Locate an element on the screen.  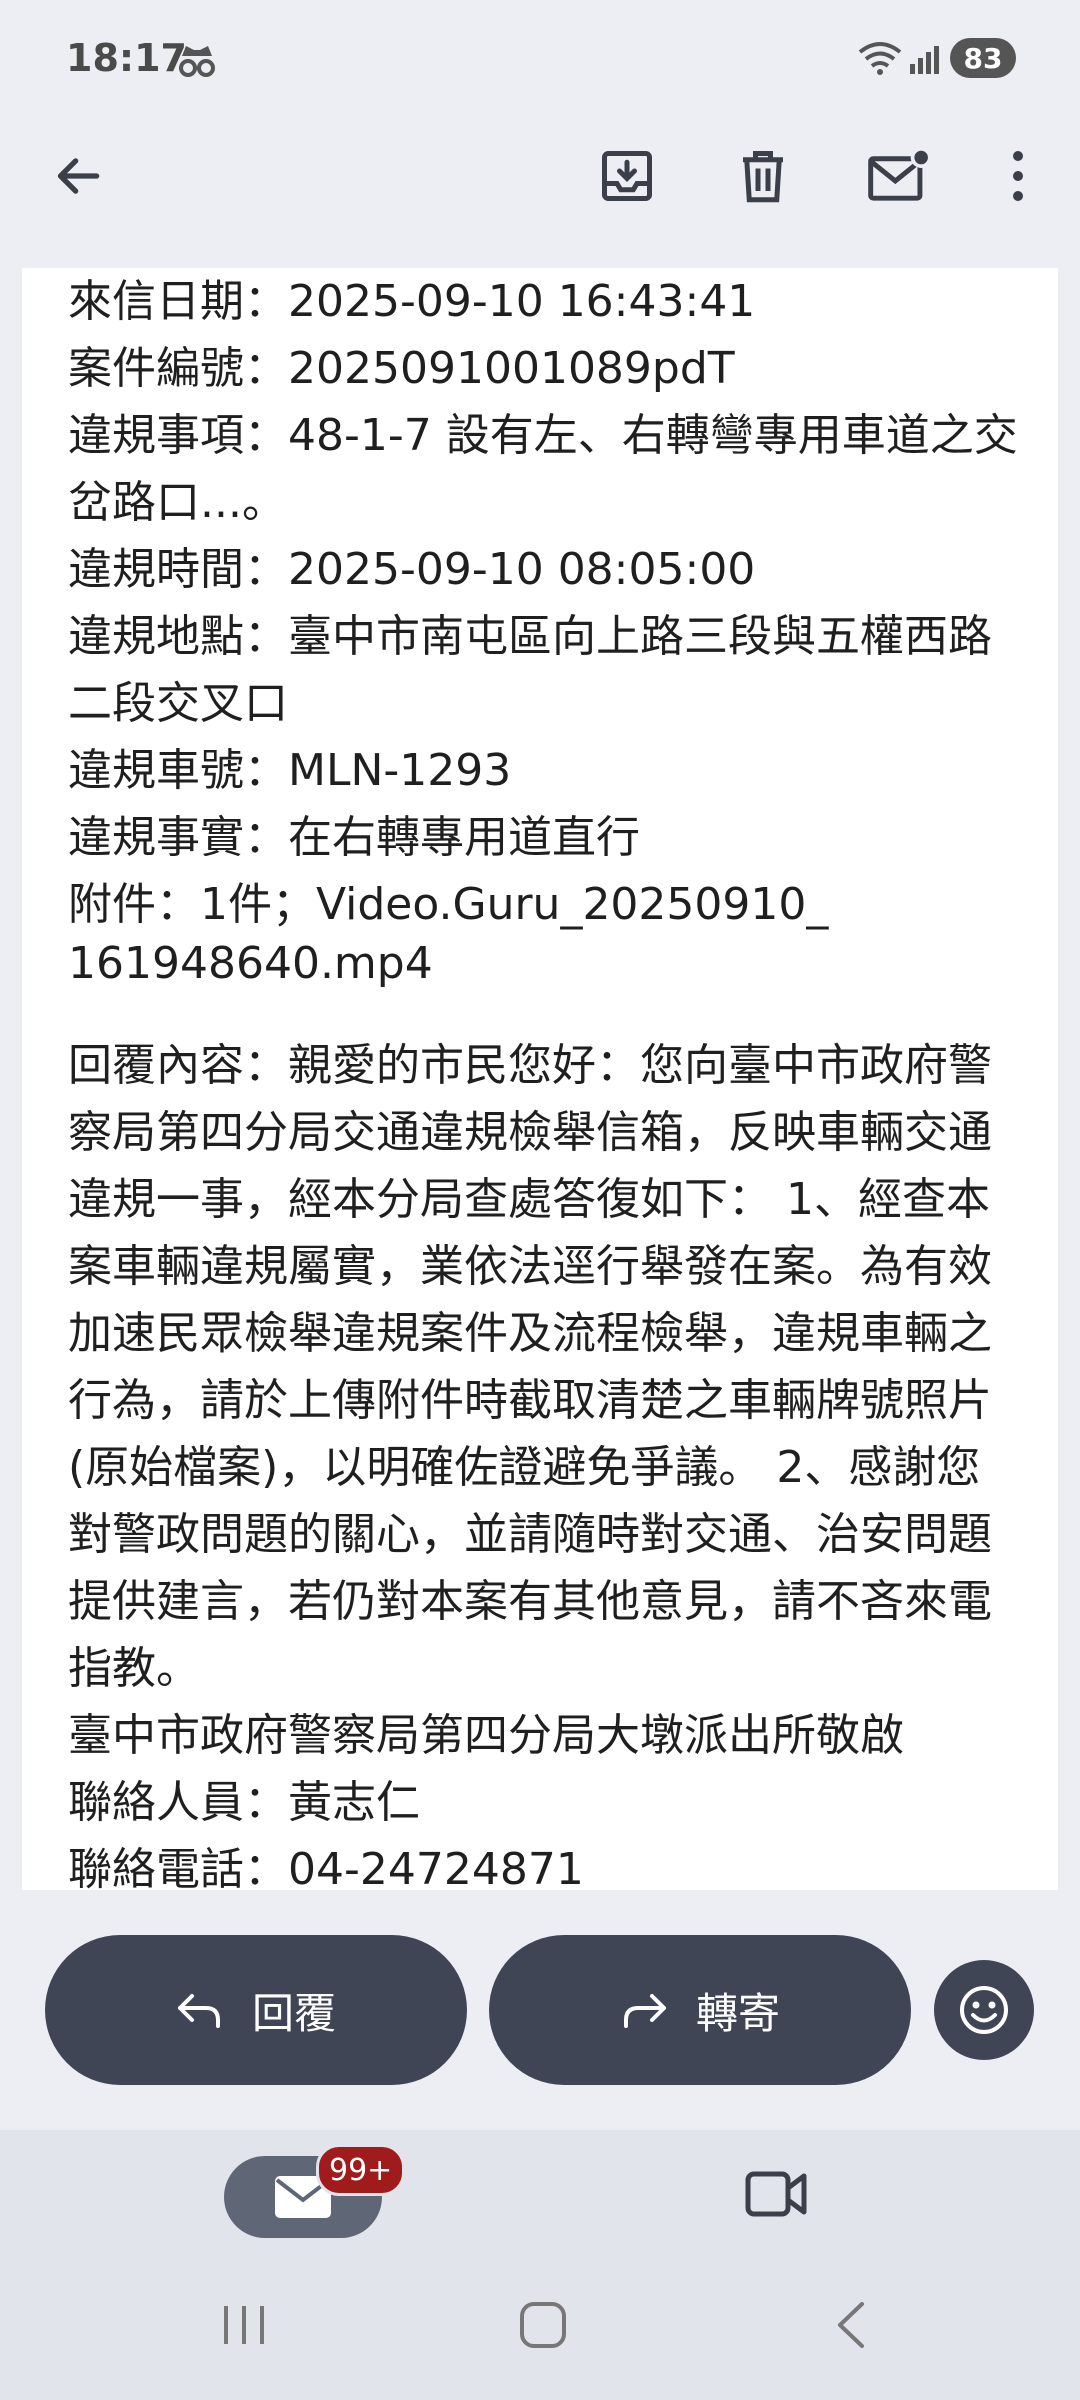
emoji-icon is located at coordinates (984, 2010).